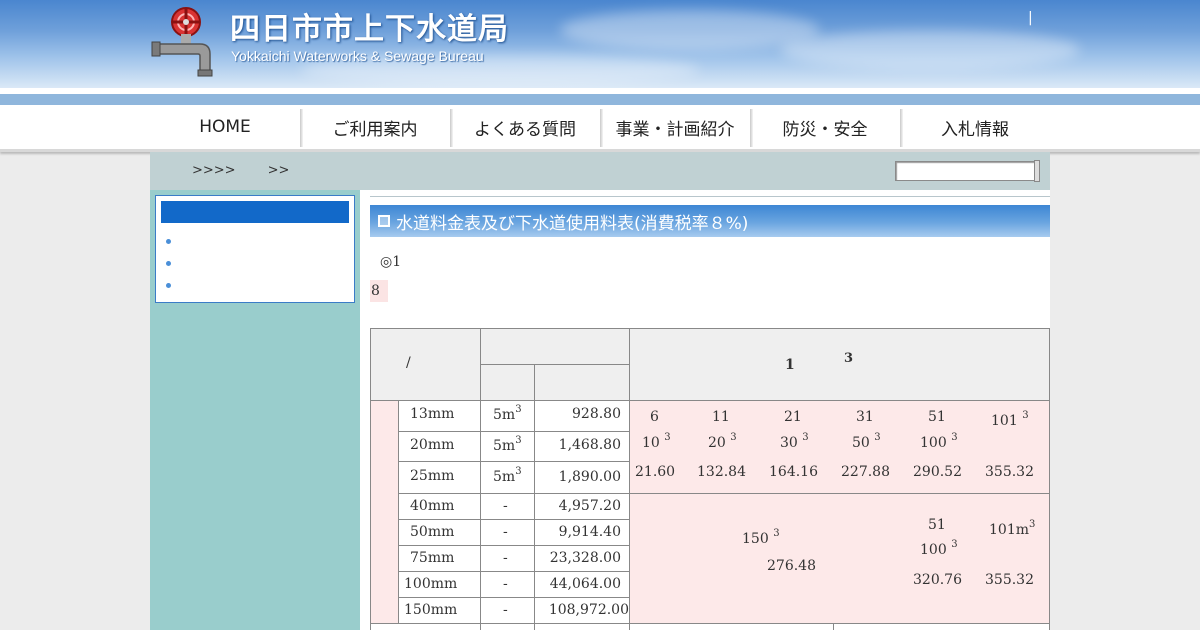 The width and height of the screenshot is (1200, 630). Describe the element at coordinates (432, 532) in the screenshot. I see `meter-size: 50mm` at that location.